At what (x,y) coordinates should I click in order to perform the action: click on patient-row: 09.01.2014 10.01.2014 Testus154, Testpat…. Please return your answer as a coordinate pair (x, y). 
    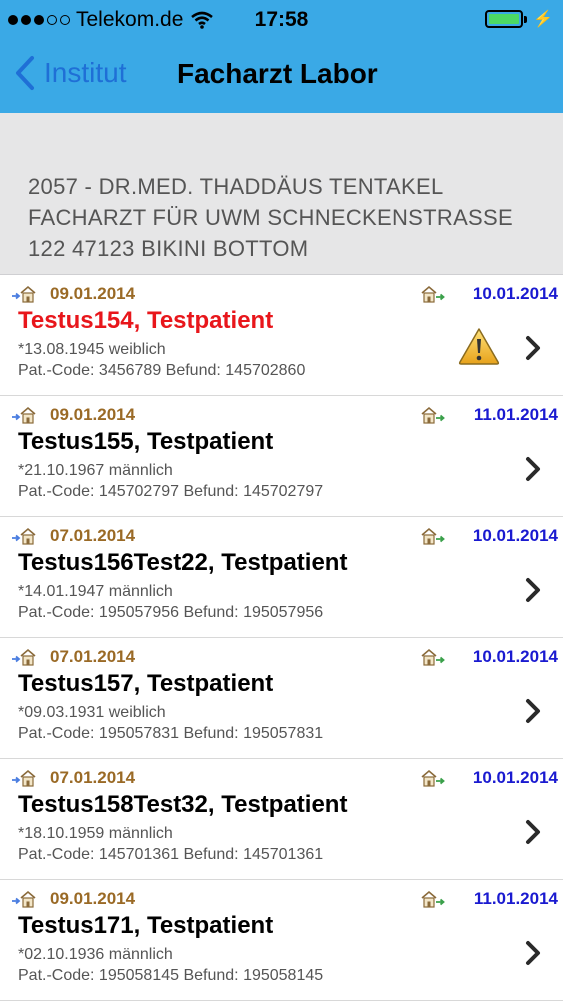
    Looking at the image, I should click on (281, 335).